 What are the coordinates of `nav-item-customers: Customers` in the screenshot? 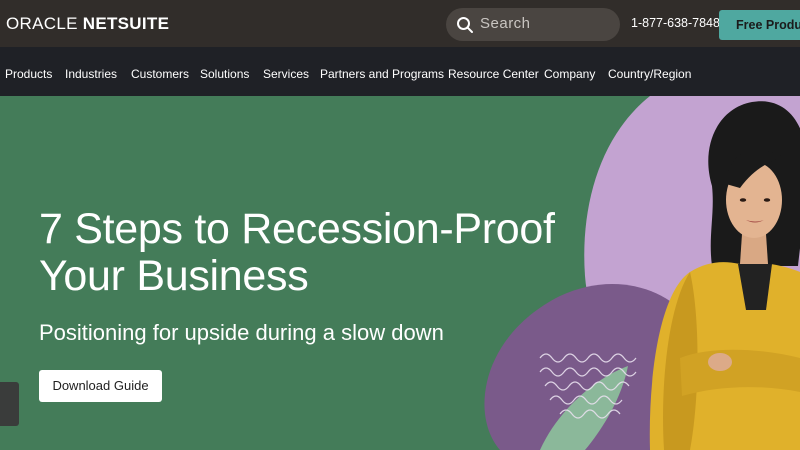 It's located at (160, 74).